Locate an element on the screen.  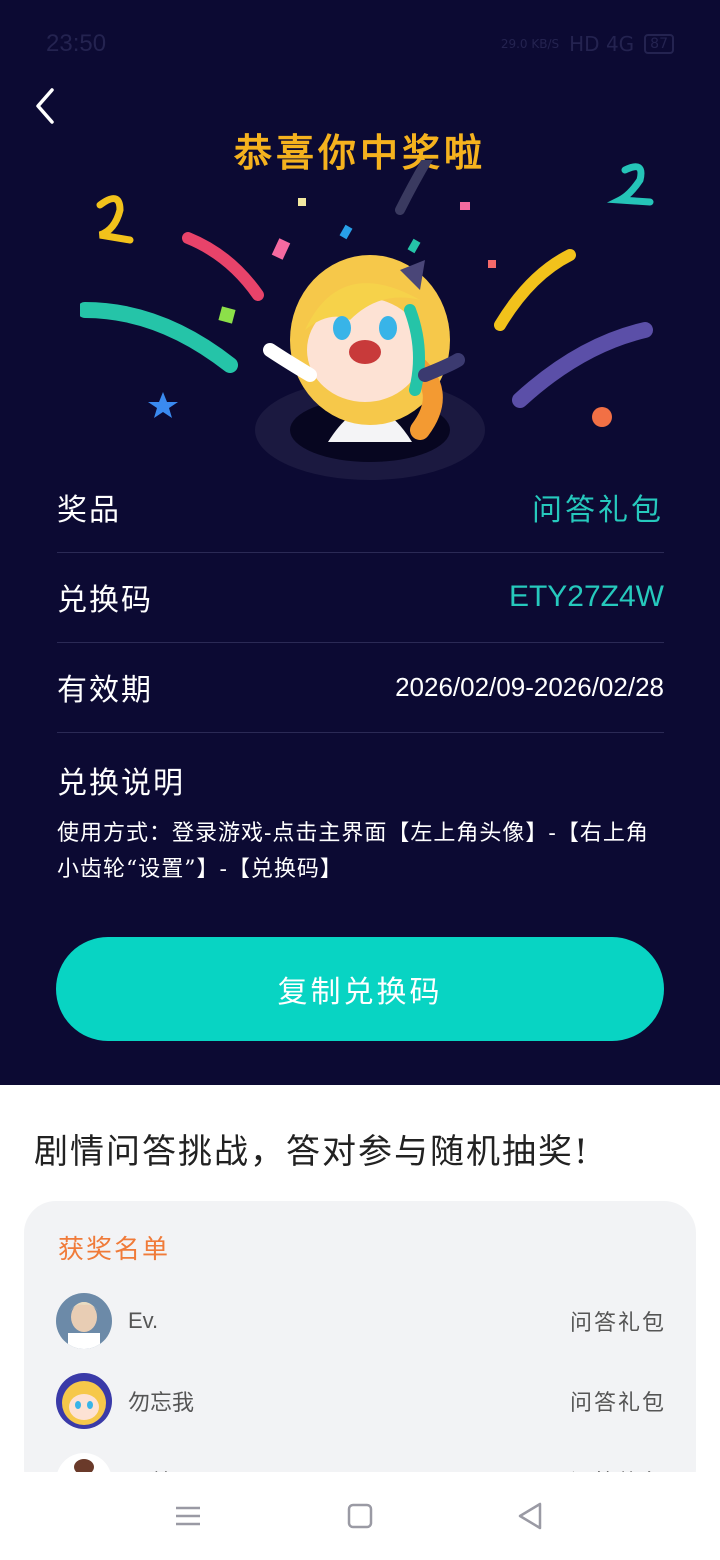
system-nav-bar is located at coordinates (360, 1516).